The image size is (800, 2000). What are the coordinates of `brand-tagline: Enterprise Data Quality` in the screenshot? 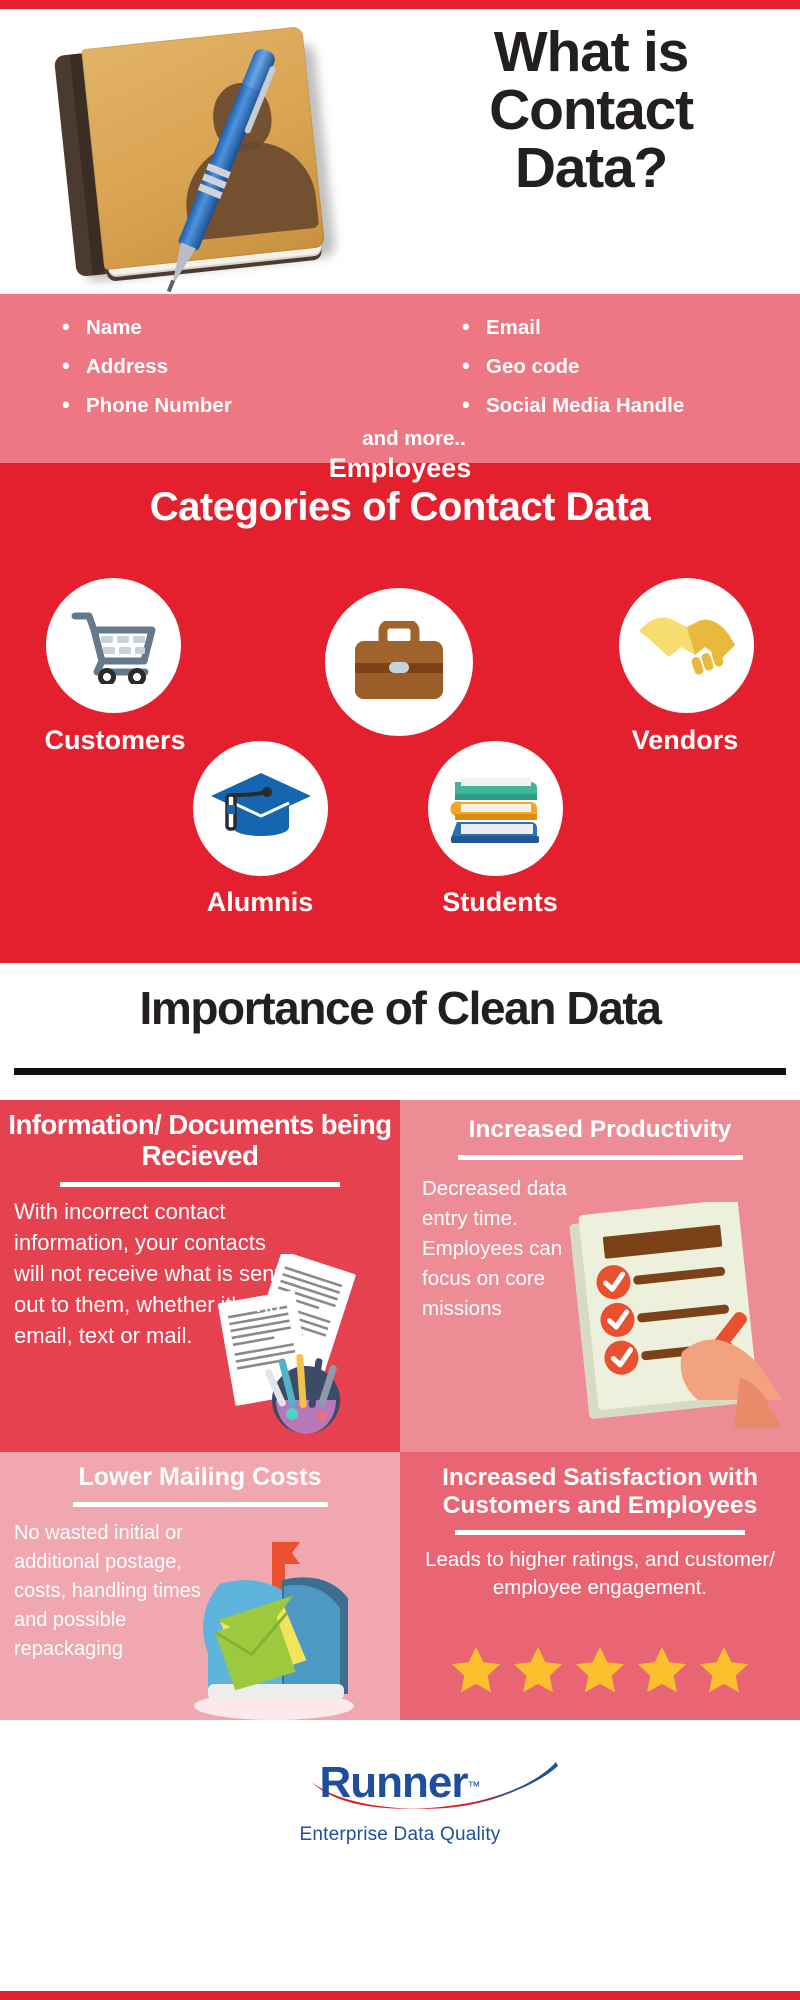 It's located at (400, 1834).